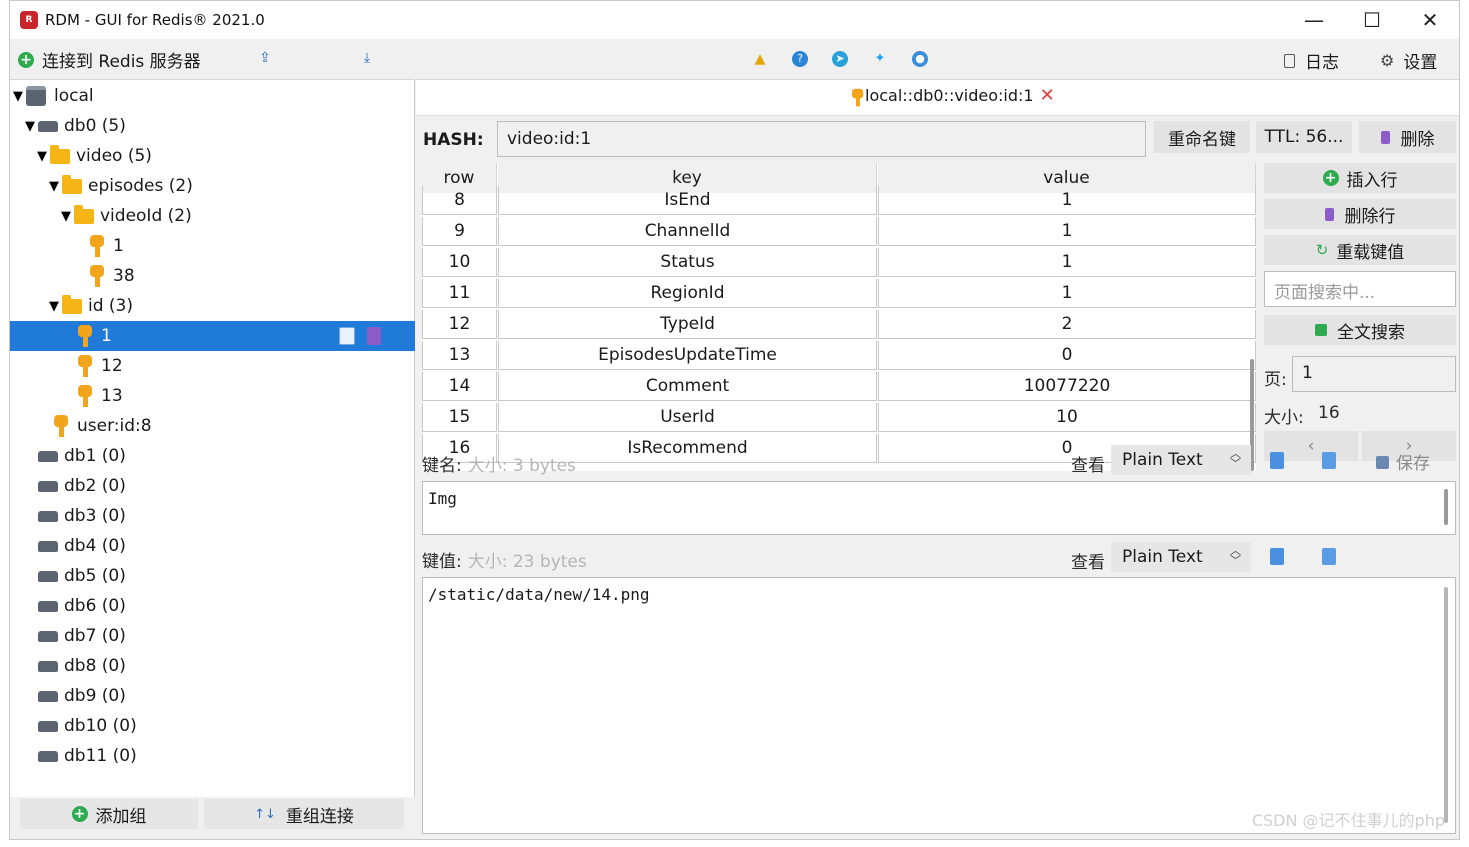 The height and width of the screenshot is (847, 1469). What do you see at coordinates (212, 246) in the screenshot?
I see `tree-node-key: 1` at bounding box center [212, 246].